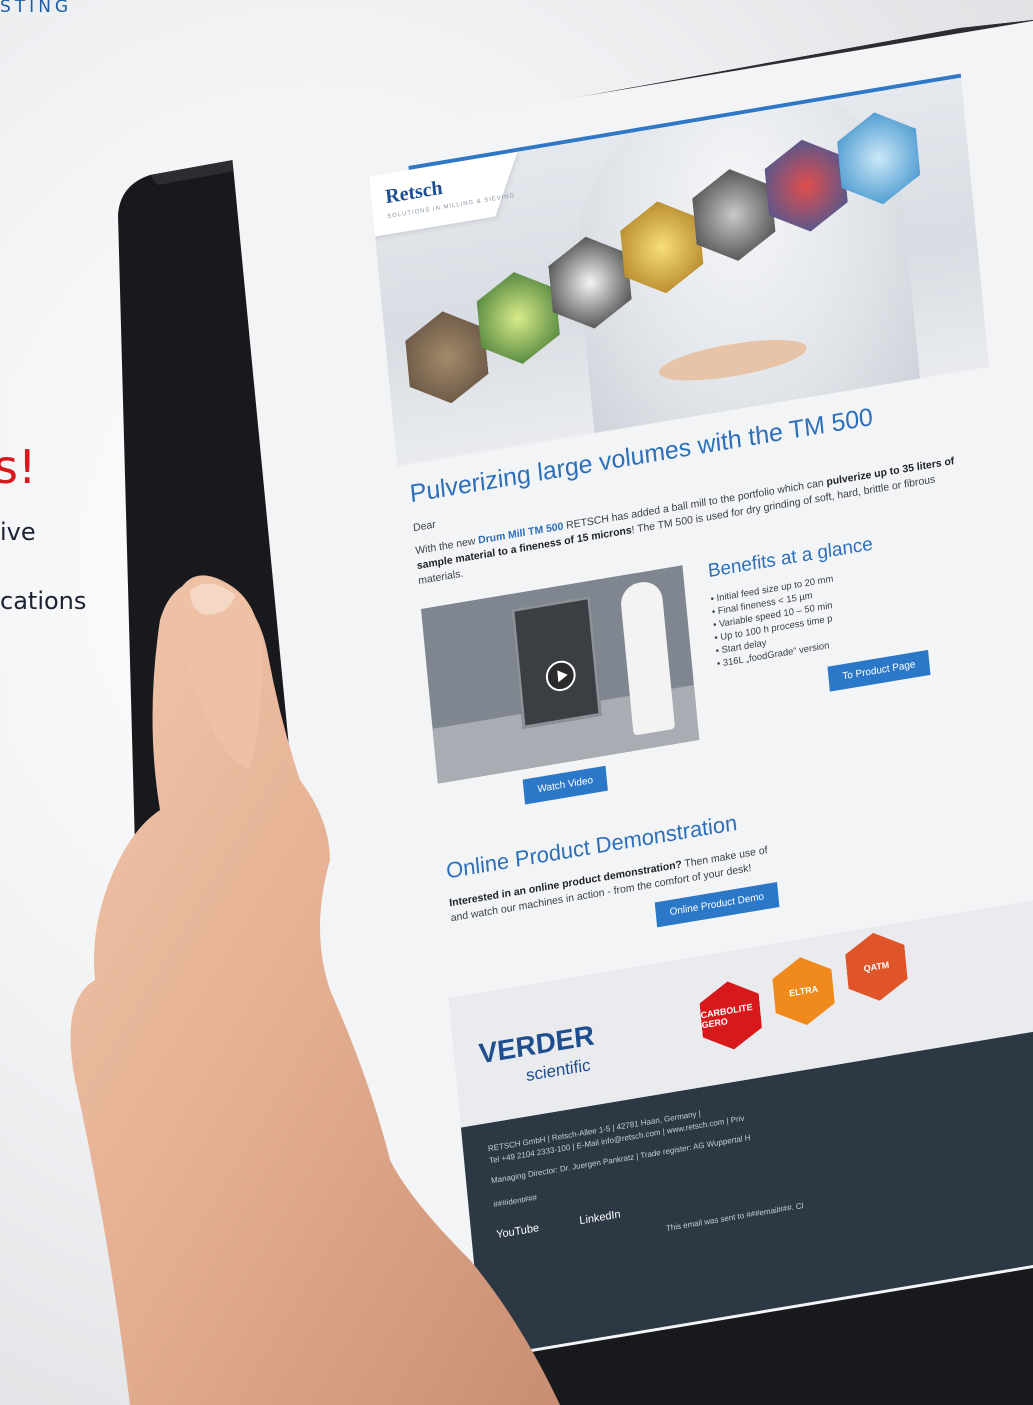 This screenshot has height=1405, width=1033. What do you see at coordinates (447, 357) in the screenshot?
I see `hexagon-pebbles` at bounding box center [447, 357].